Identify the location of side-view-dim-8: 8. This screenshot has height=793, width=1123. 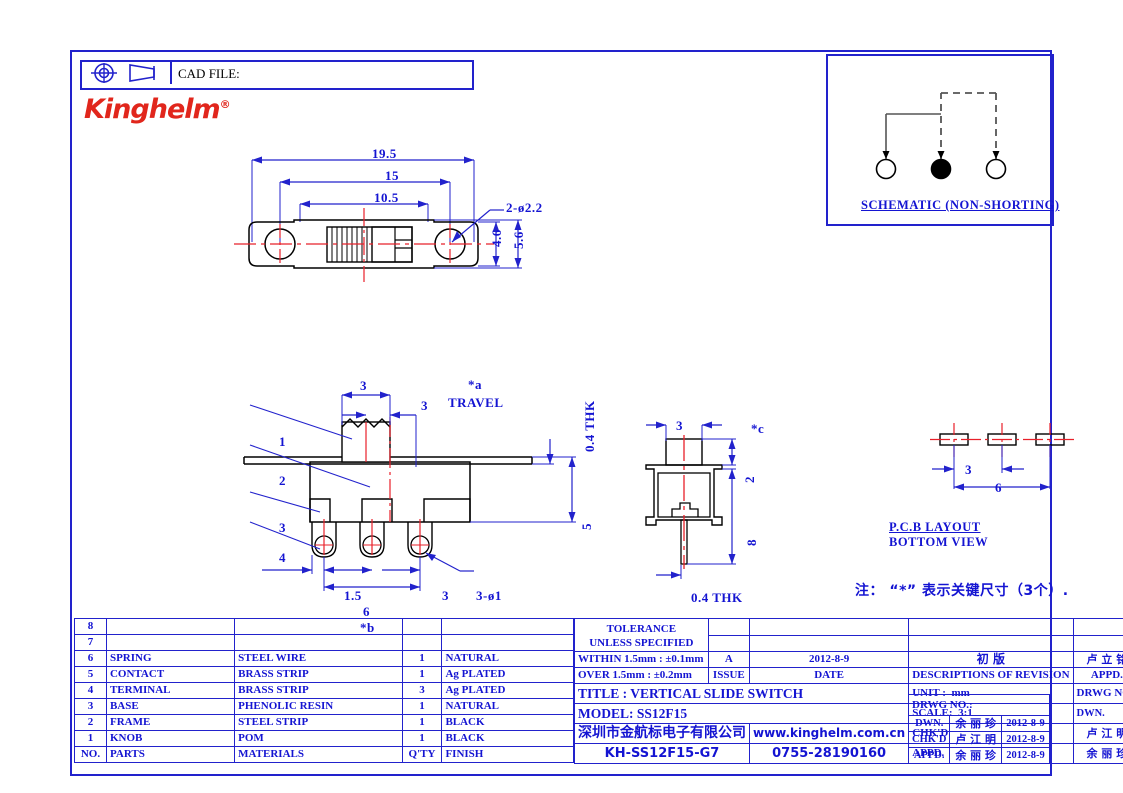
(751, 542).